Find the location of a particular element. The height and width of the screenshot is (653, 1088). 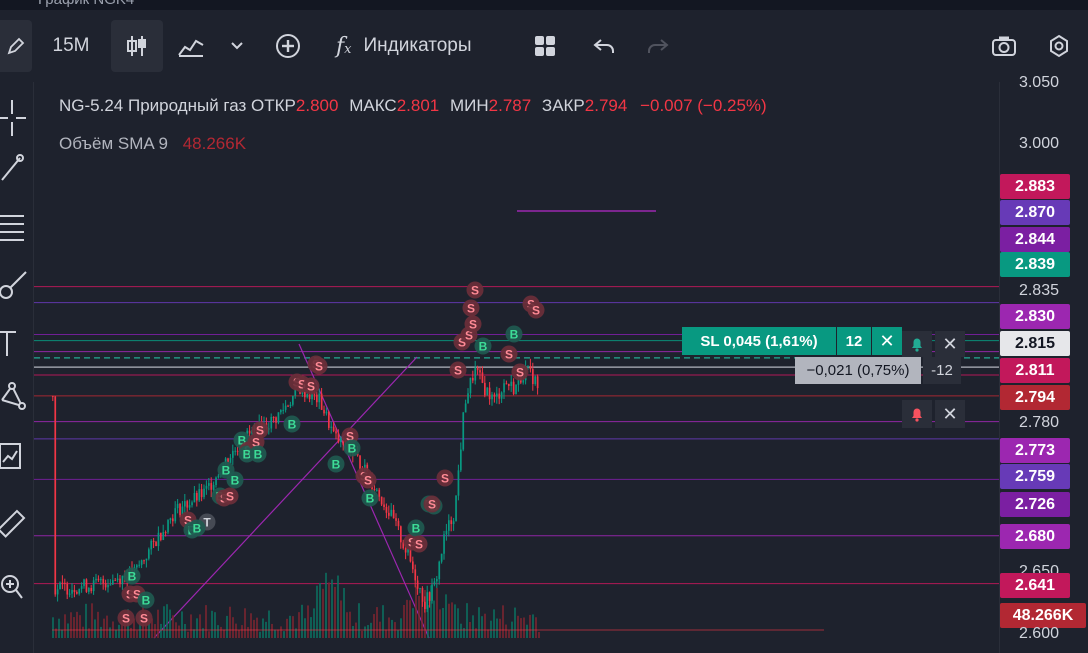

chevron-down-icon is located at coordinates (237, 46).